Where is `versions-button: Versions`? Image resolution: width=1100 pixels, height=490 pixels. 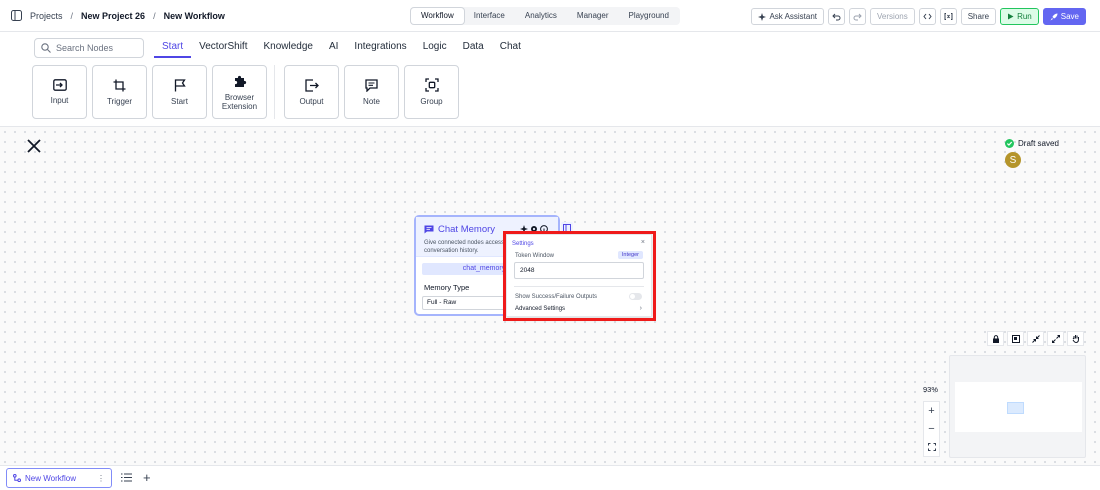 versions-button: Versions is located at coordinates (892, 16).